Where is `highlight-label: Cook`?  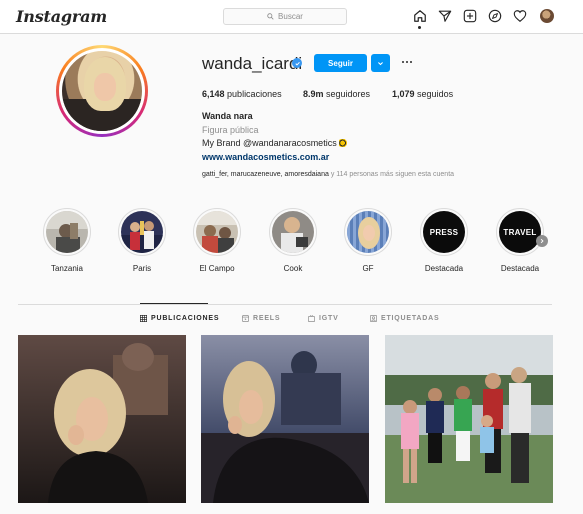
highlight-label: Cook is located at coordinates (293, 268).